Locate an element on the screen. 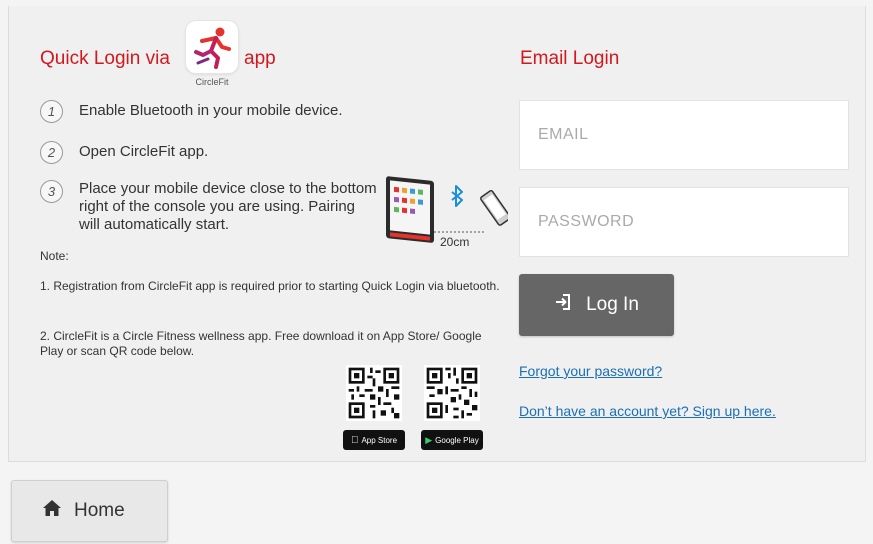  app-store-badge:  App Store is located at coordinates (374, 440).